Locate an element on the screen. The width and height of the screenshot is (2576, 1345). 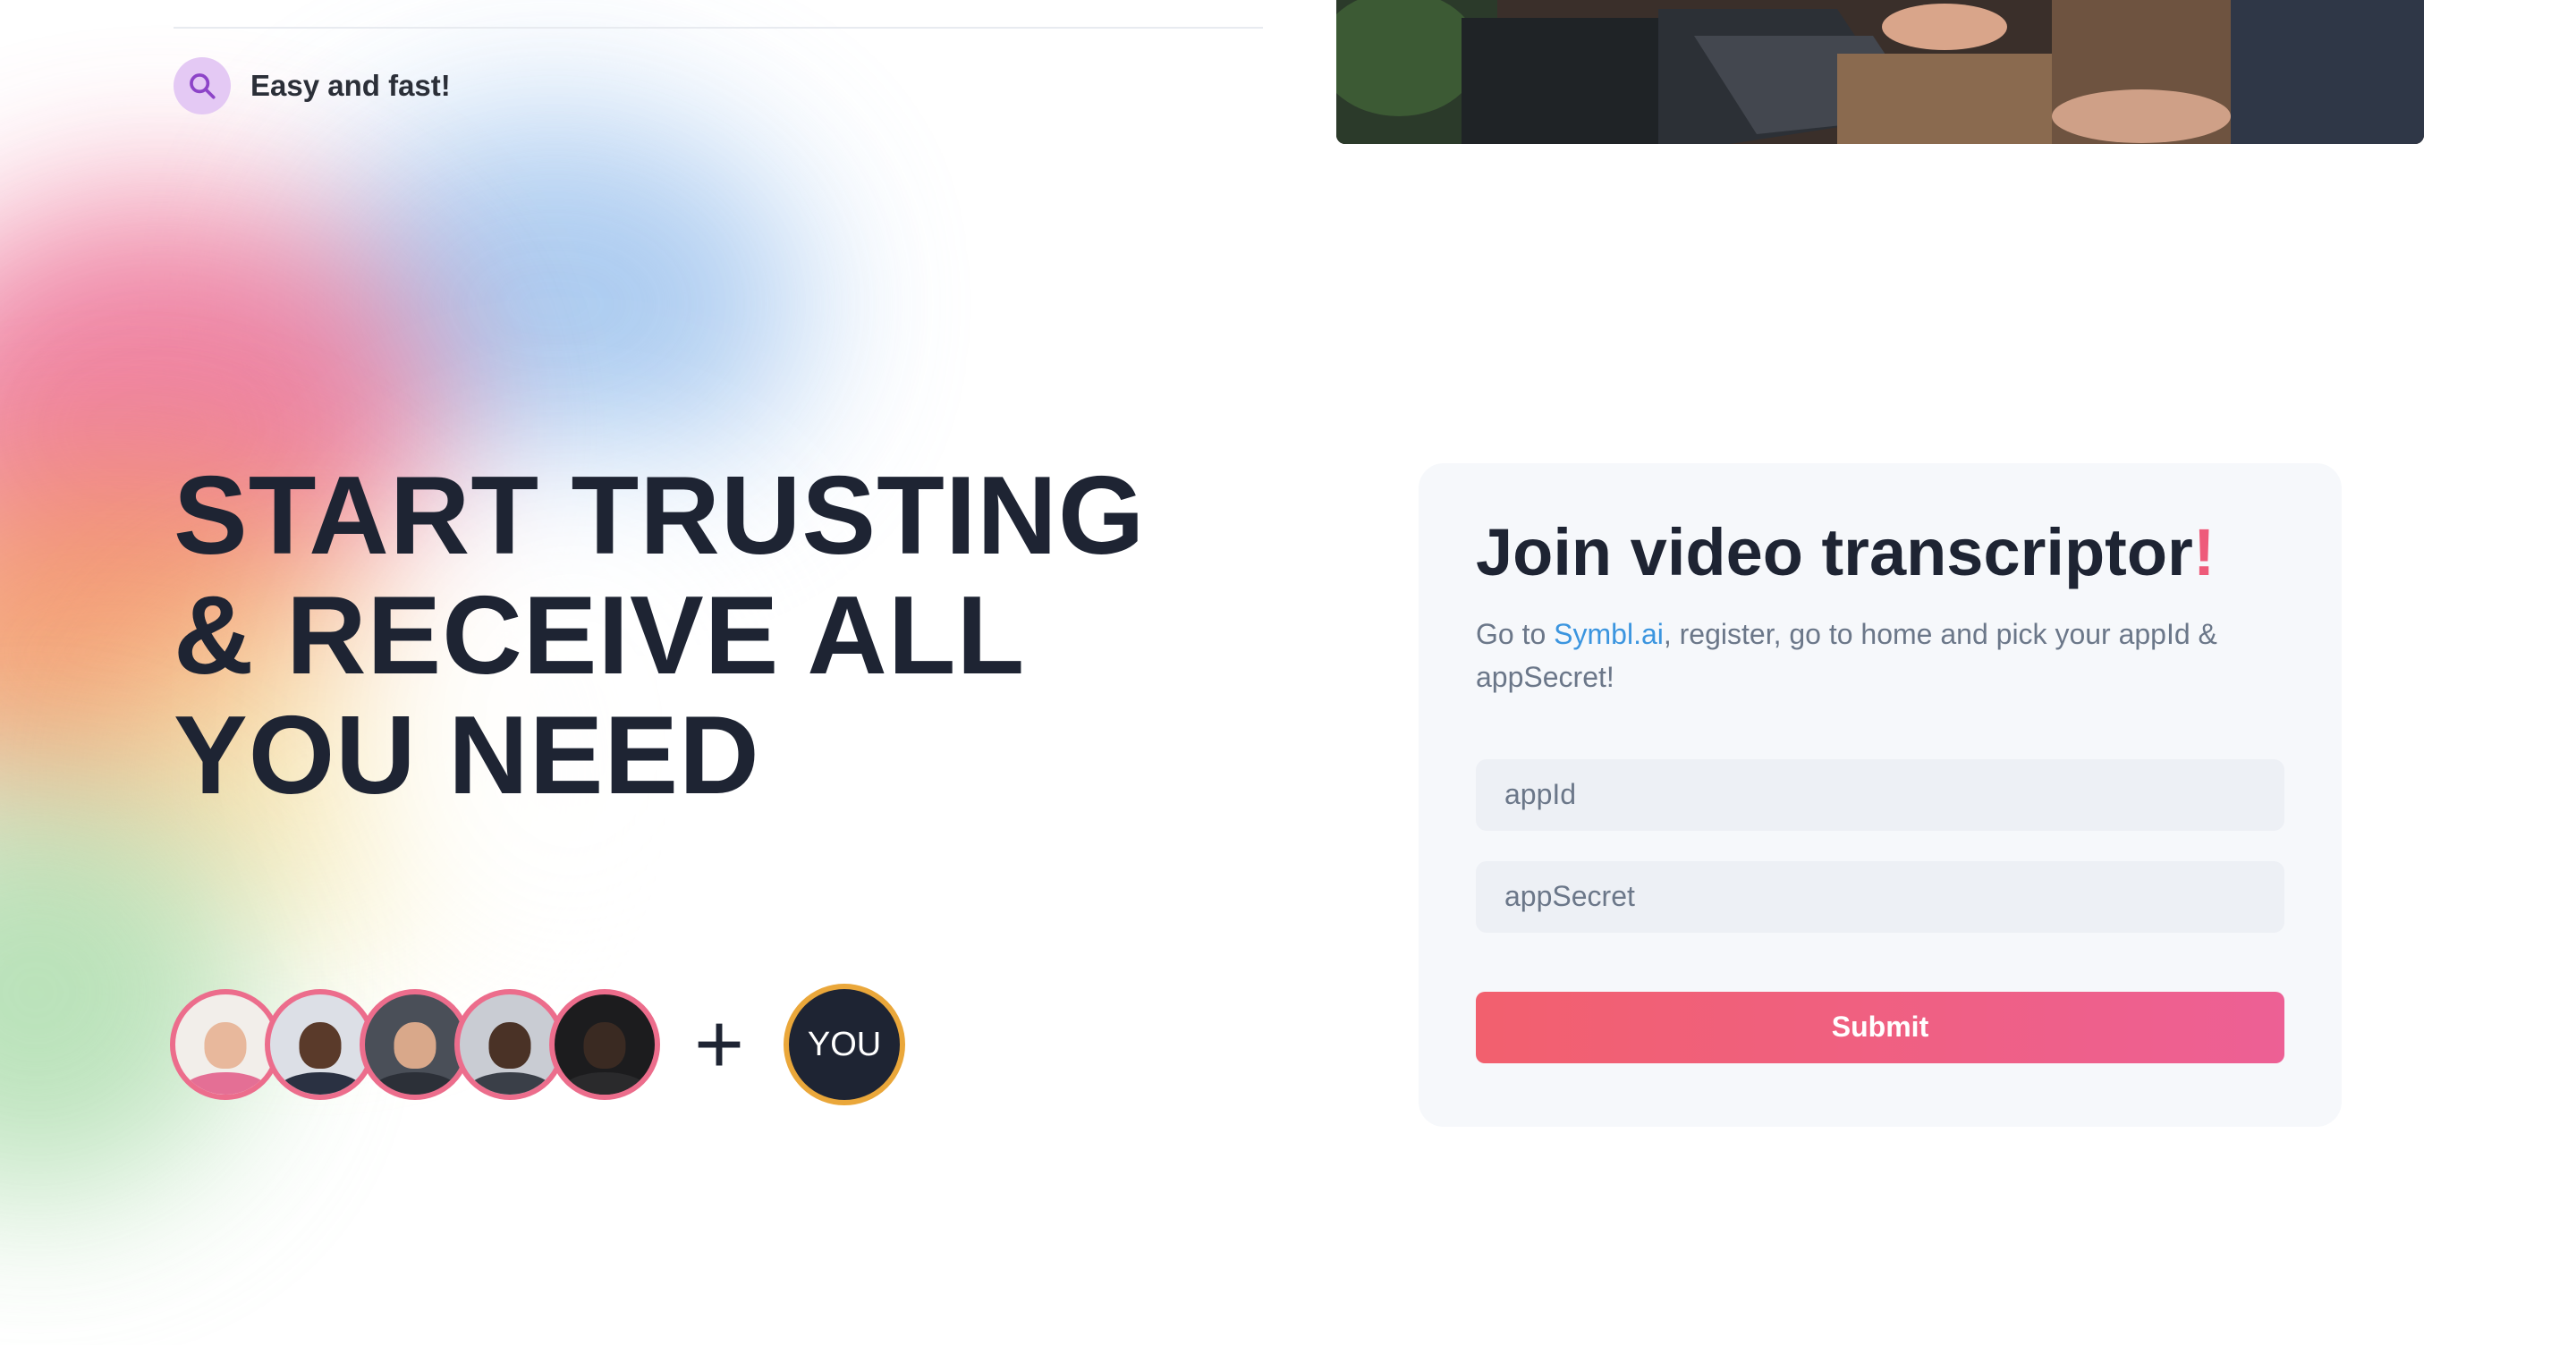
feature-badge: Easy and fast! is located at coordinates (312, 85).